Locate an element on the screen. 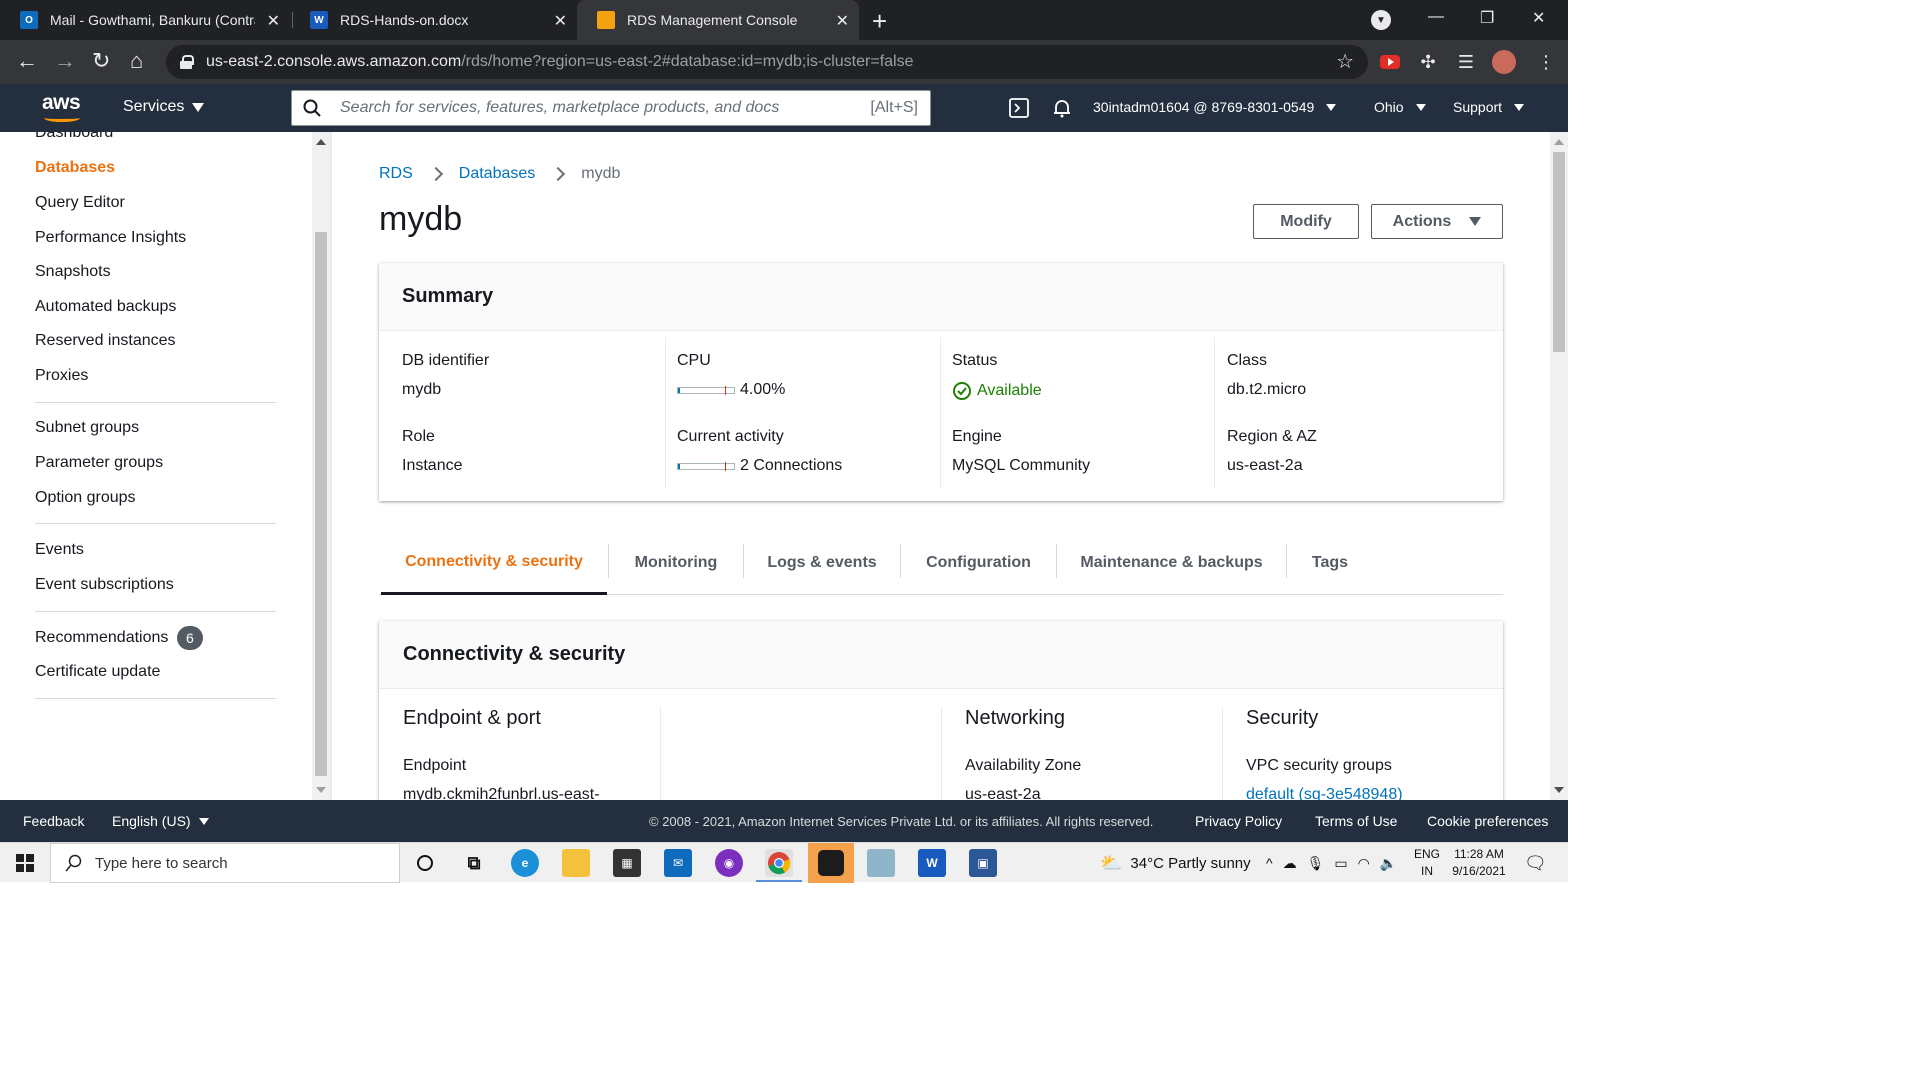  language-region: IN is located at coordinates (1427, 871).